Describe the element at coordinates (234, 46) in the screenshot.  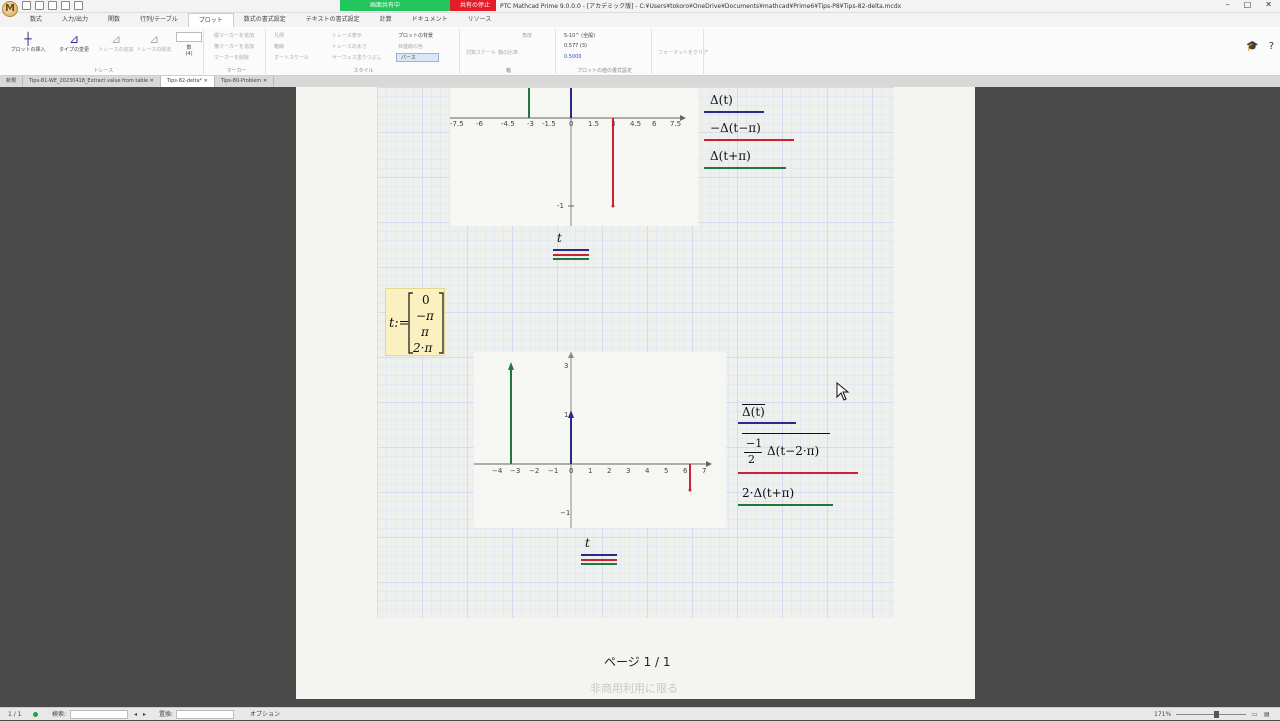
I see `add-horizontal-marker: 横マーカーを追加` at that location.